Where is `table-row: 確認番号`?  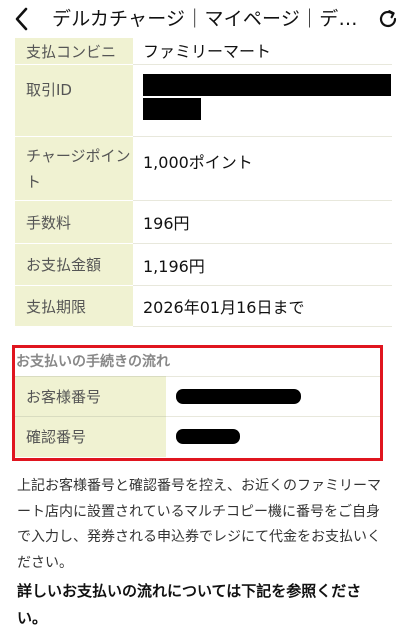
table-row: 確認番号 is located at coordinates (197, 436).